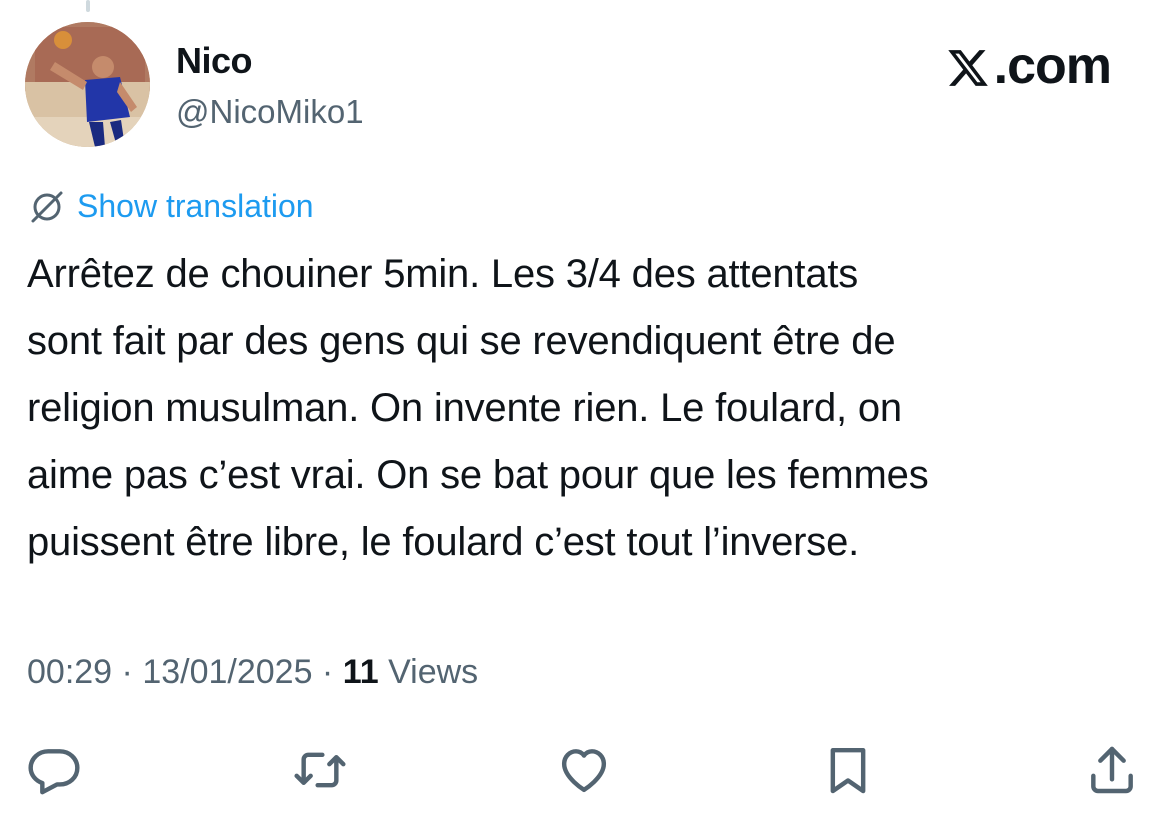 The width and height of the screenshot is (1169, 815). I want to click on show-translation-link: Show translation, so click(170, 206).